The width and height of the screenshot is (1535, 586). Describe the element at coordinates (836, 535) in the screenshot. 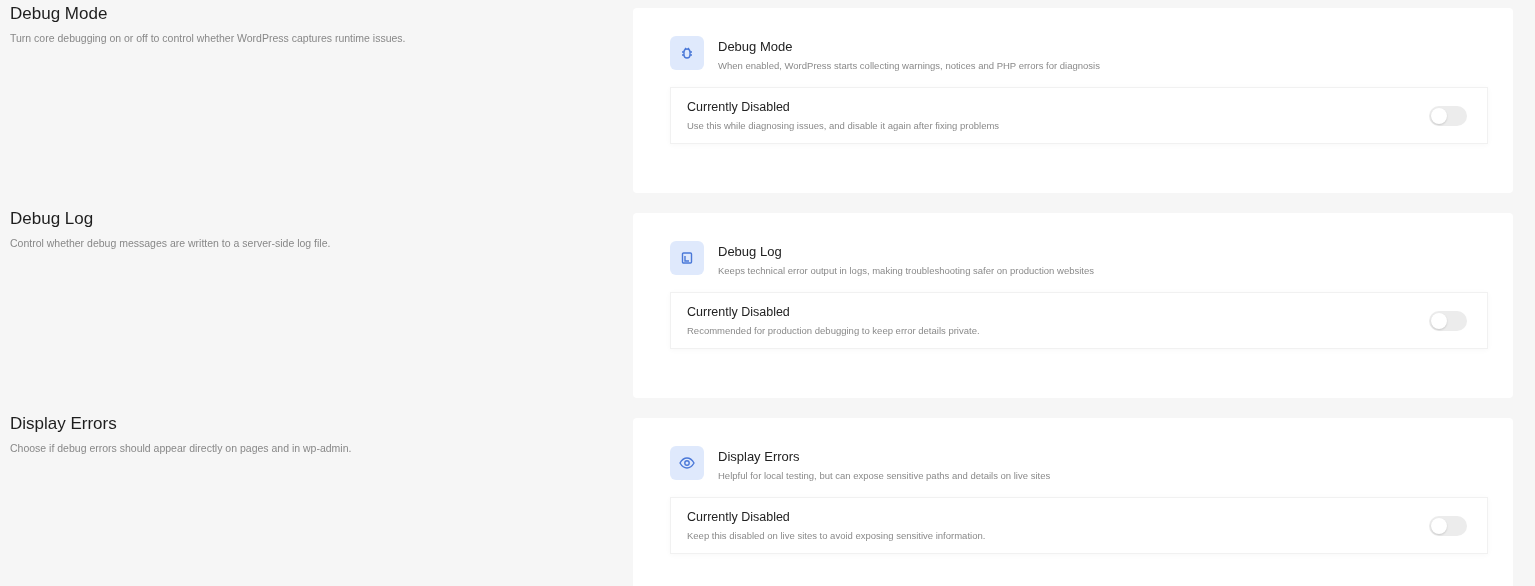

I see `hint-text: Keep this disabled on live sites to avoid exposing sensitive information.` at that location.